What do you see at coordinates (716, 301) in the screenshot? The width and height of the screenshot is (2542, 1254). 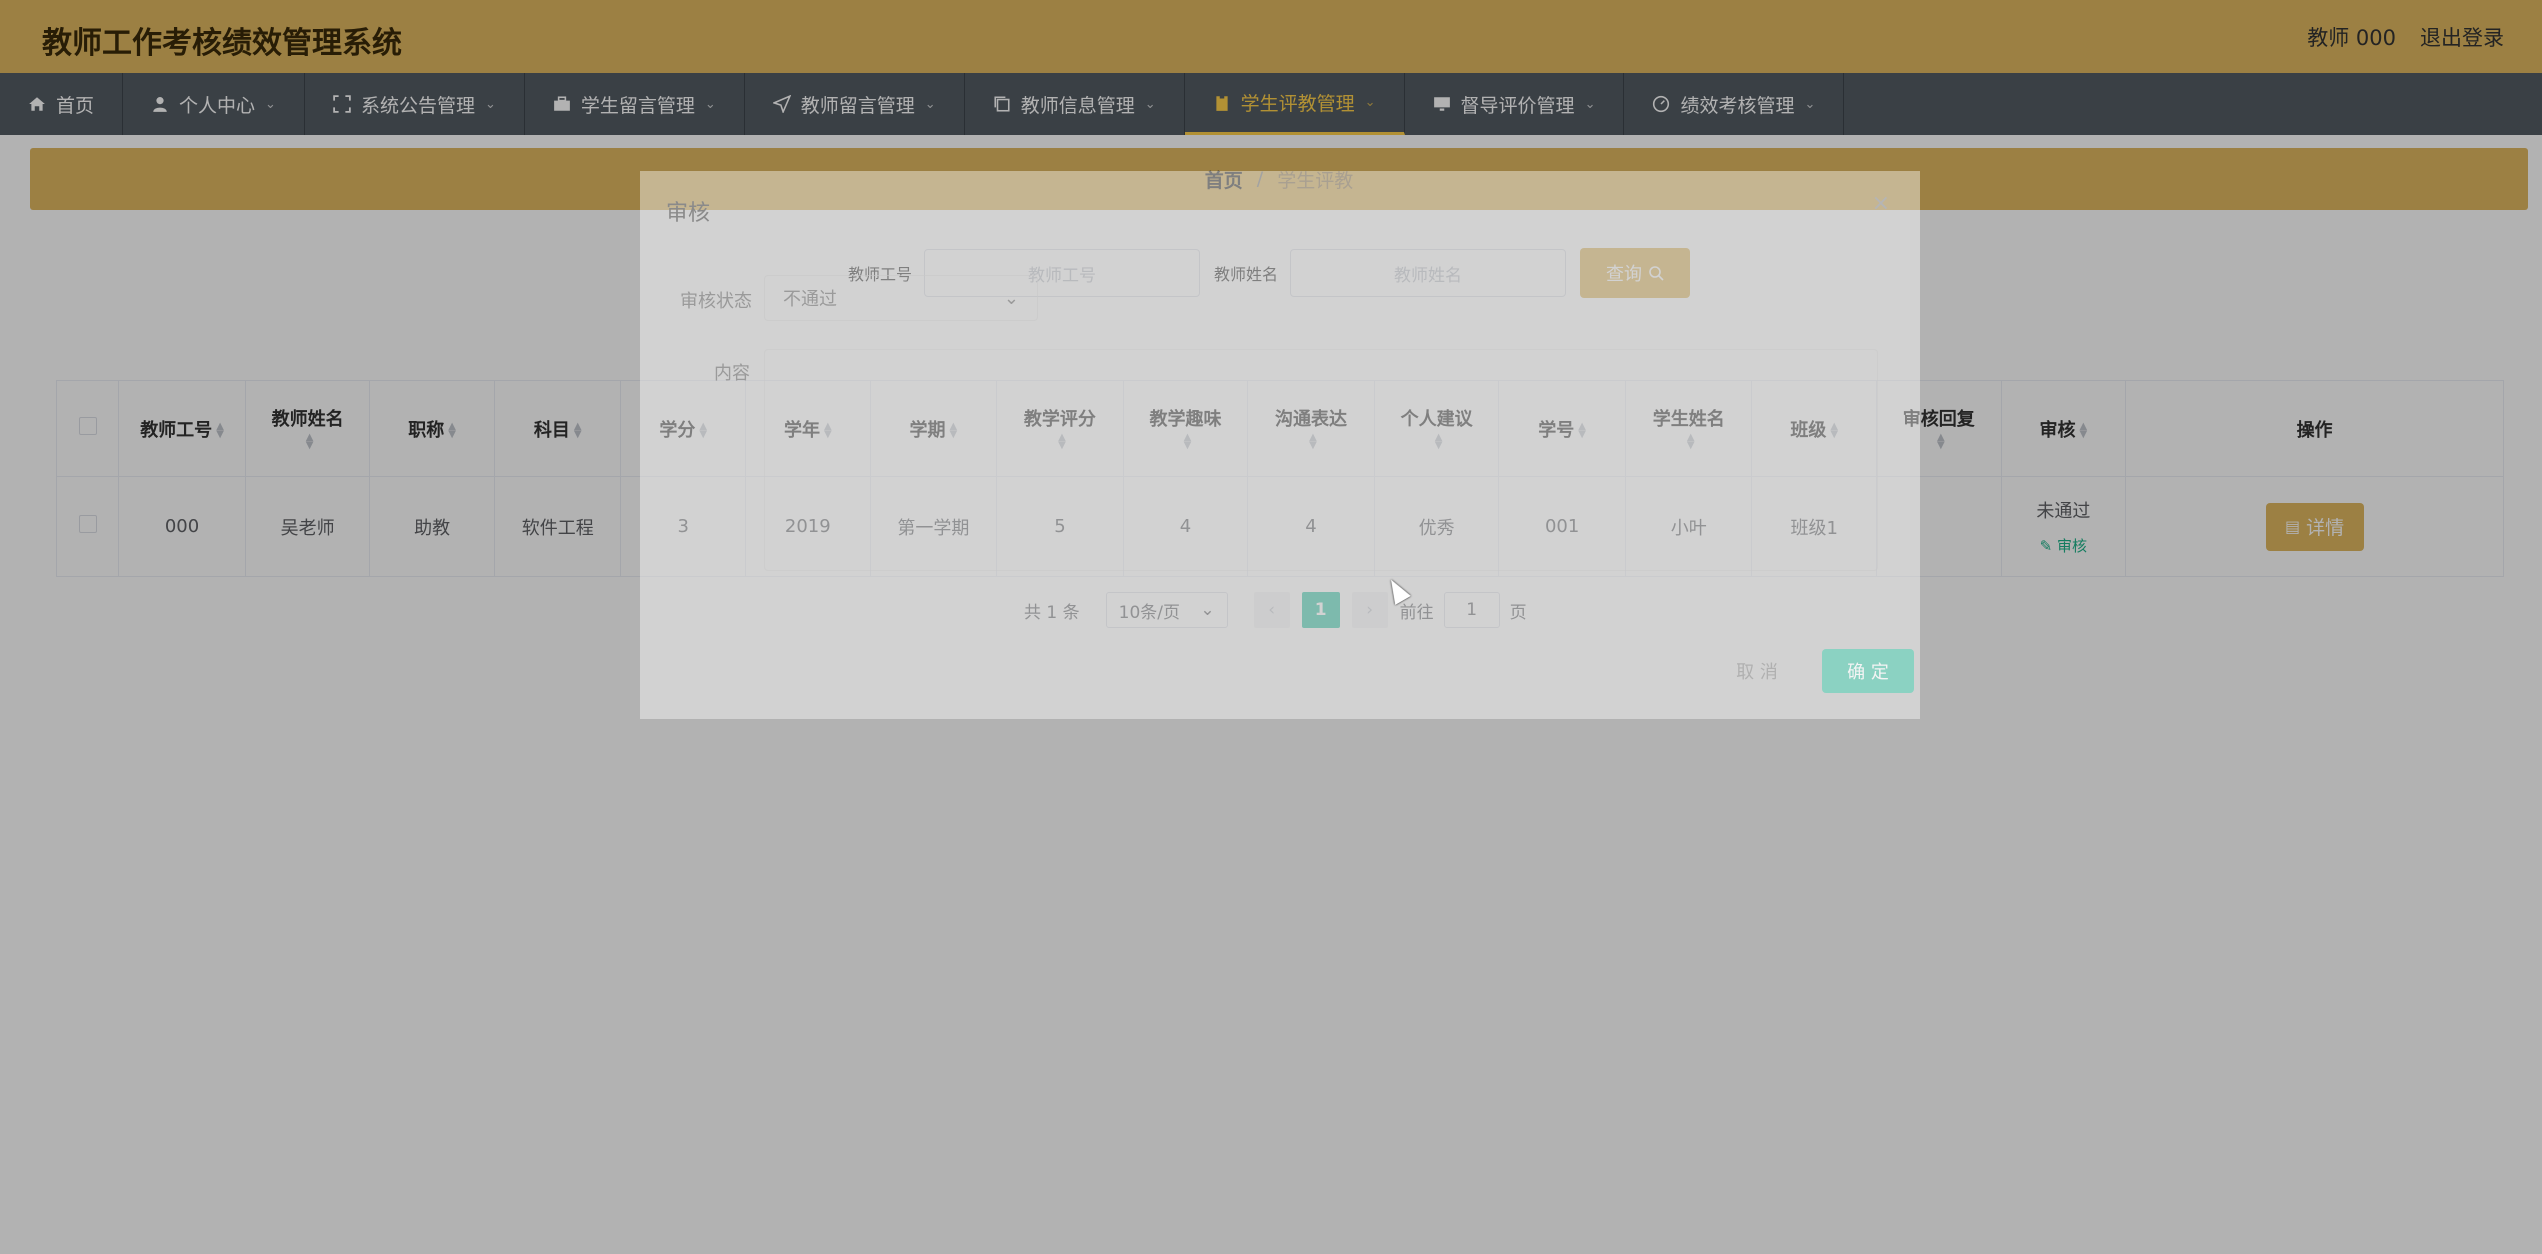 I see `status-label: 审核状态` at bounding box center [716, 301].